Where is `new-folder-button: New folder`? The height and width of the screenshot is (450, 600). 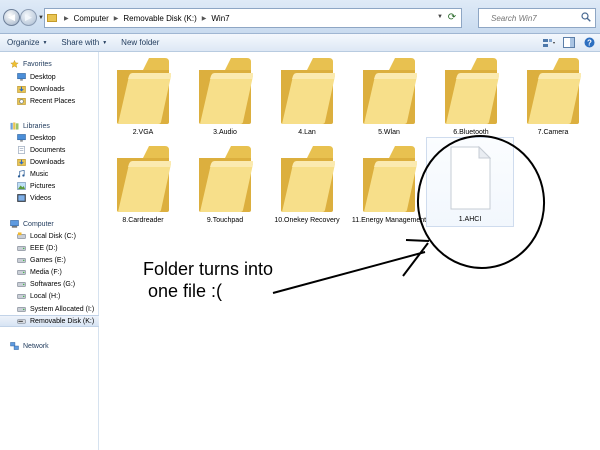
new-folder-button: New folder is located at coordinates (140, 42).